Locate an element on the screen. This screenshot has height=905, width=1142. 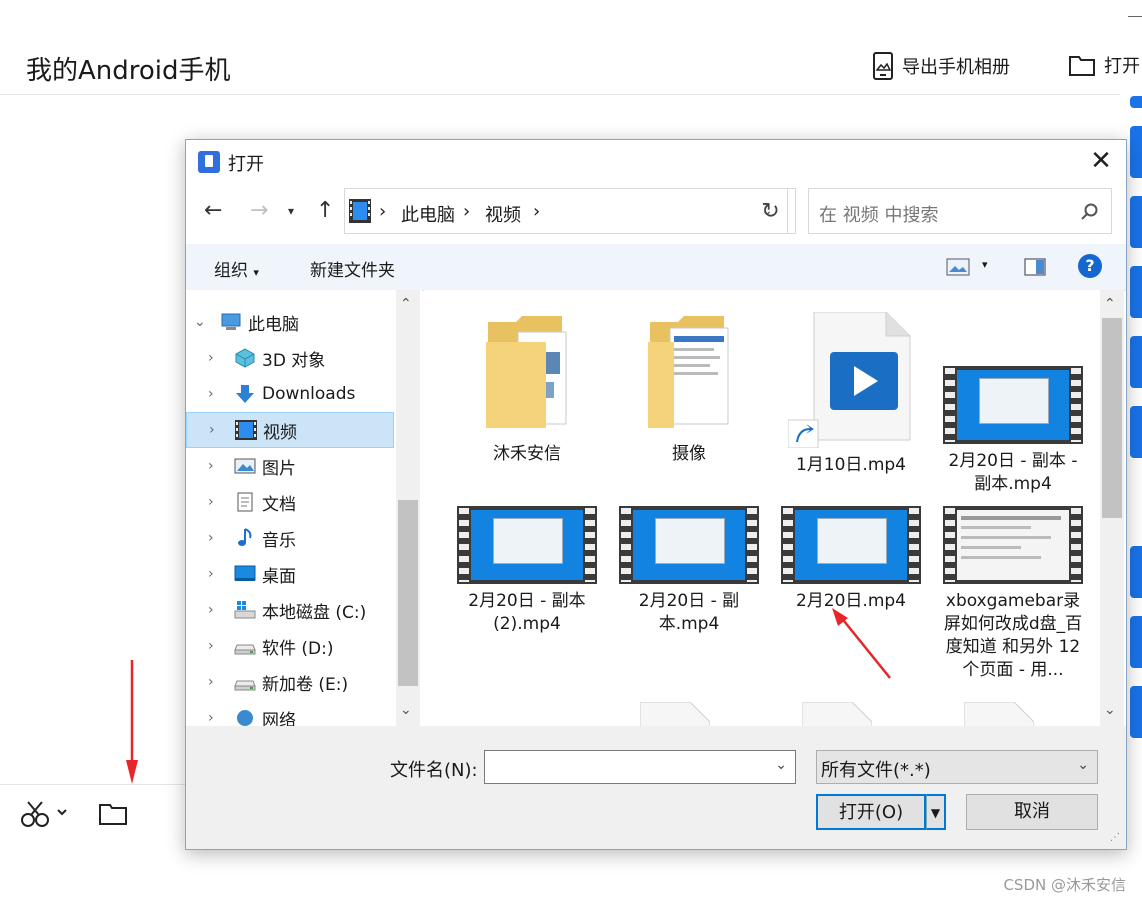
bottom-folder-button is located at coordinates (113, 816).